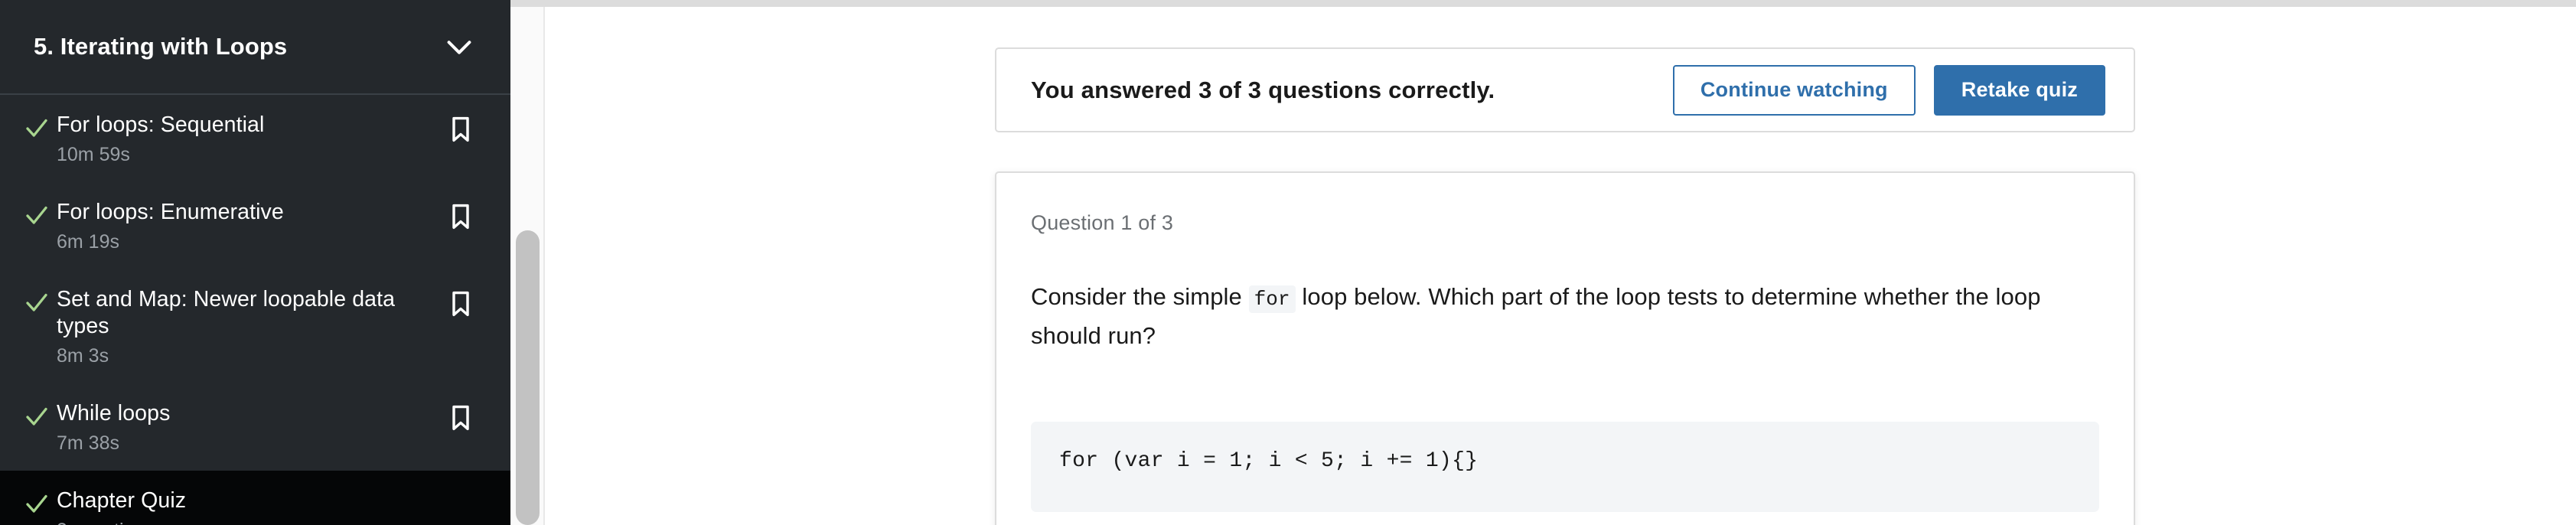 This screenshot has width=2576, height=525. What do you see at coordinates (1565, 467) in the screenshot?
I see `code-sample-block: for (var i = 1; i < 5; i += 1){}` at bounding box center [1565, 467].